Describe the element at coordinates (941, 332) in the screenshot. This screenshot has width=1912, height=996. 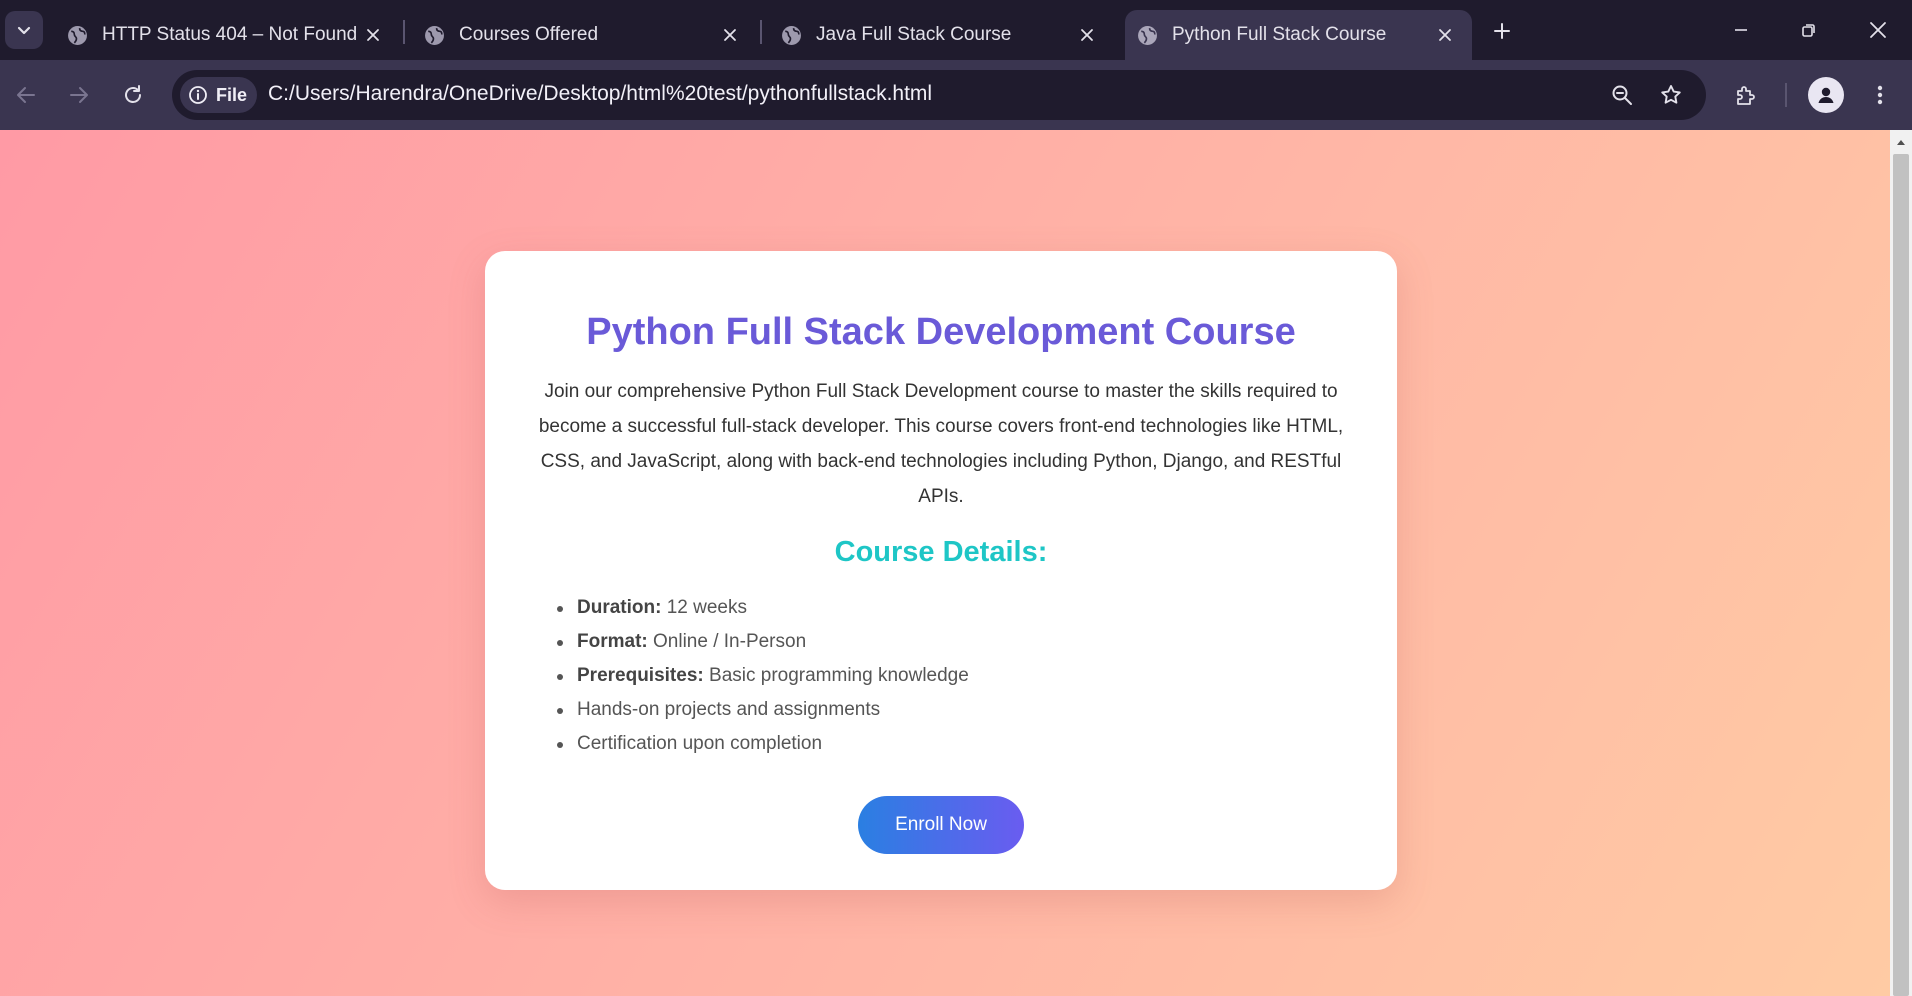
I see `page-title: Python Full Stack Development Course` at that location.